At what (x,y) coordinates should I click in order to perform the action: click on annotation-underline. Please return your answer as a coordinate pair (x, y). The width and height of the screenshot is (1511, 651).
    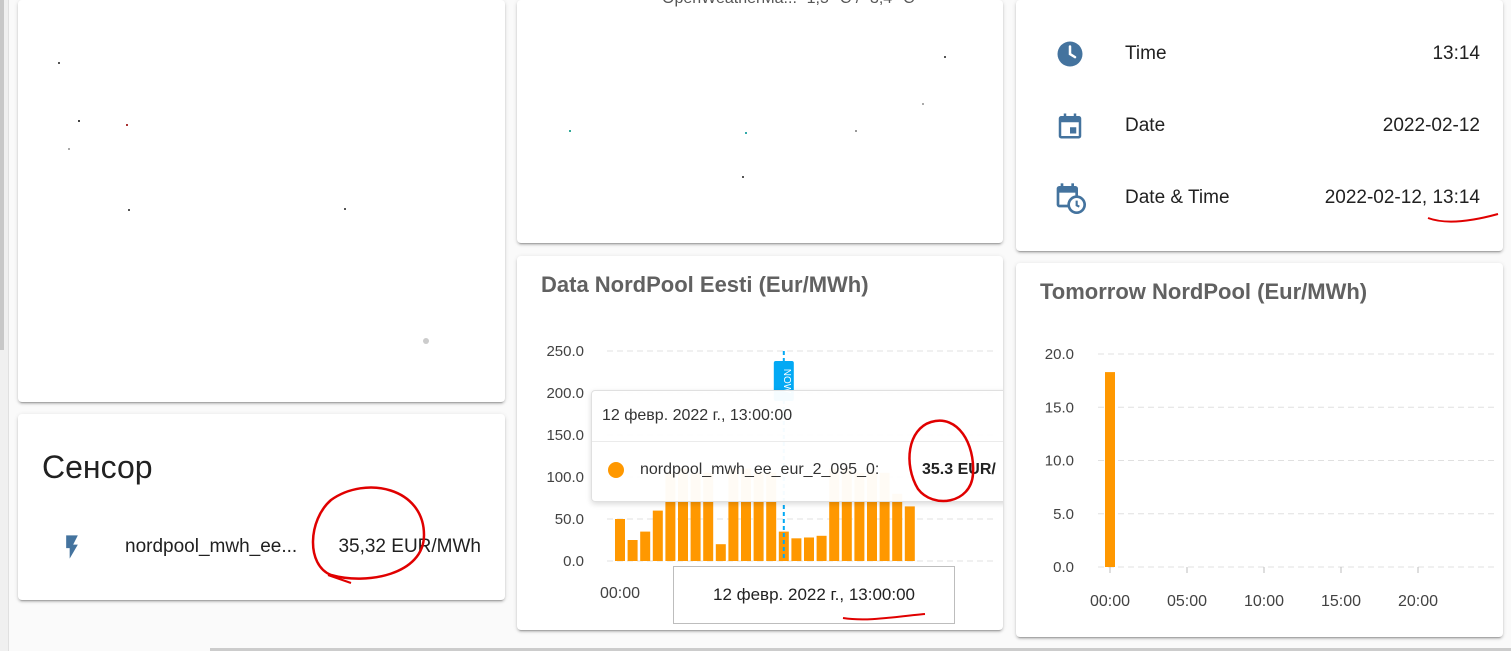
    Looking at the image, I should click on (1463, 218).